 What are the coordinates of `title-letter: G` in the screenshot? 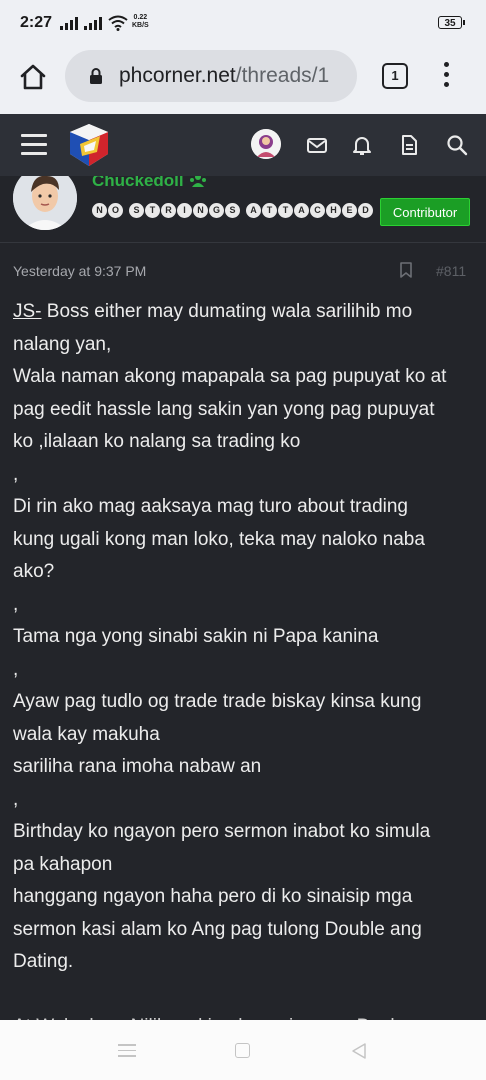 It's located at (216, 210).